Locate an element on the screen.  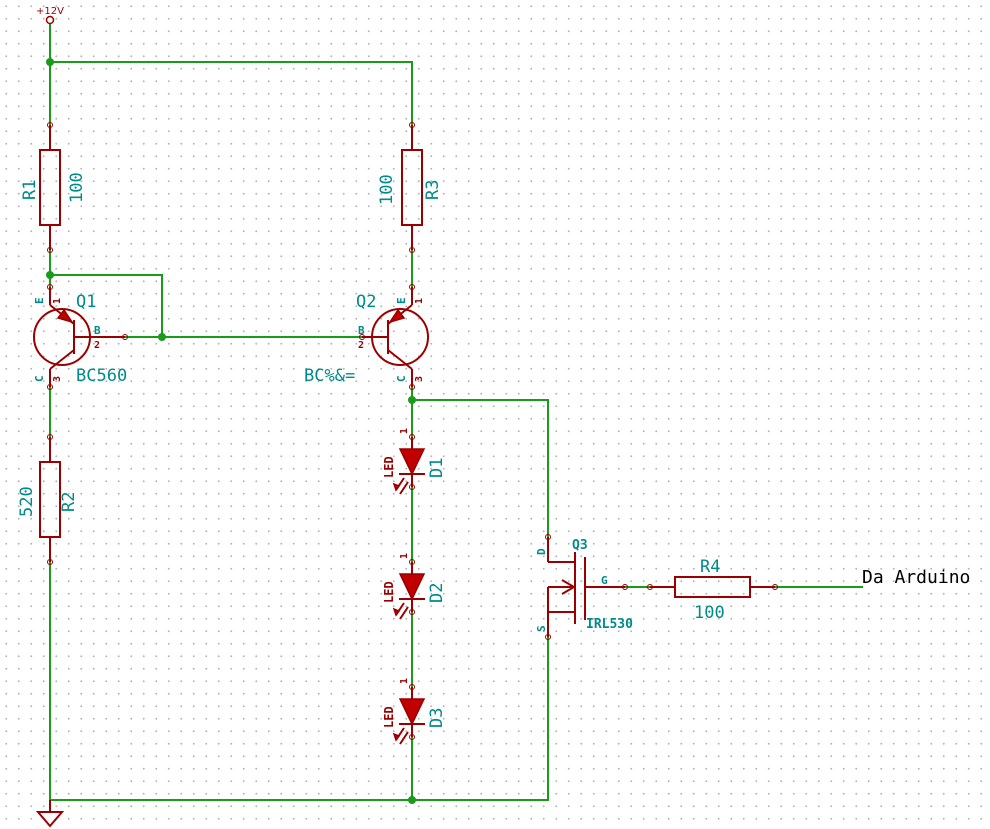
q2-pin-b: B is located at coordinates (361, 330).